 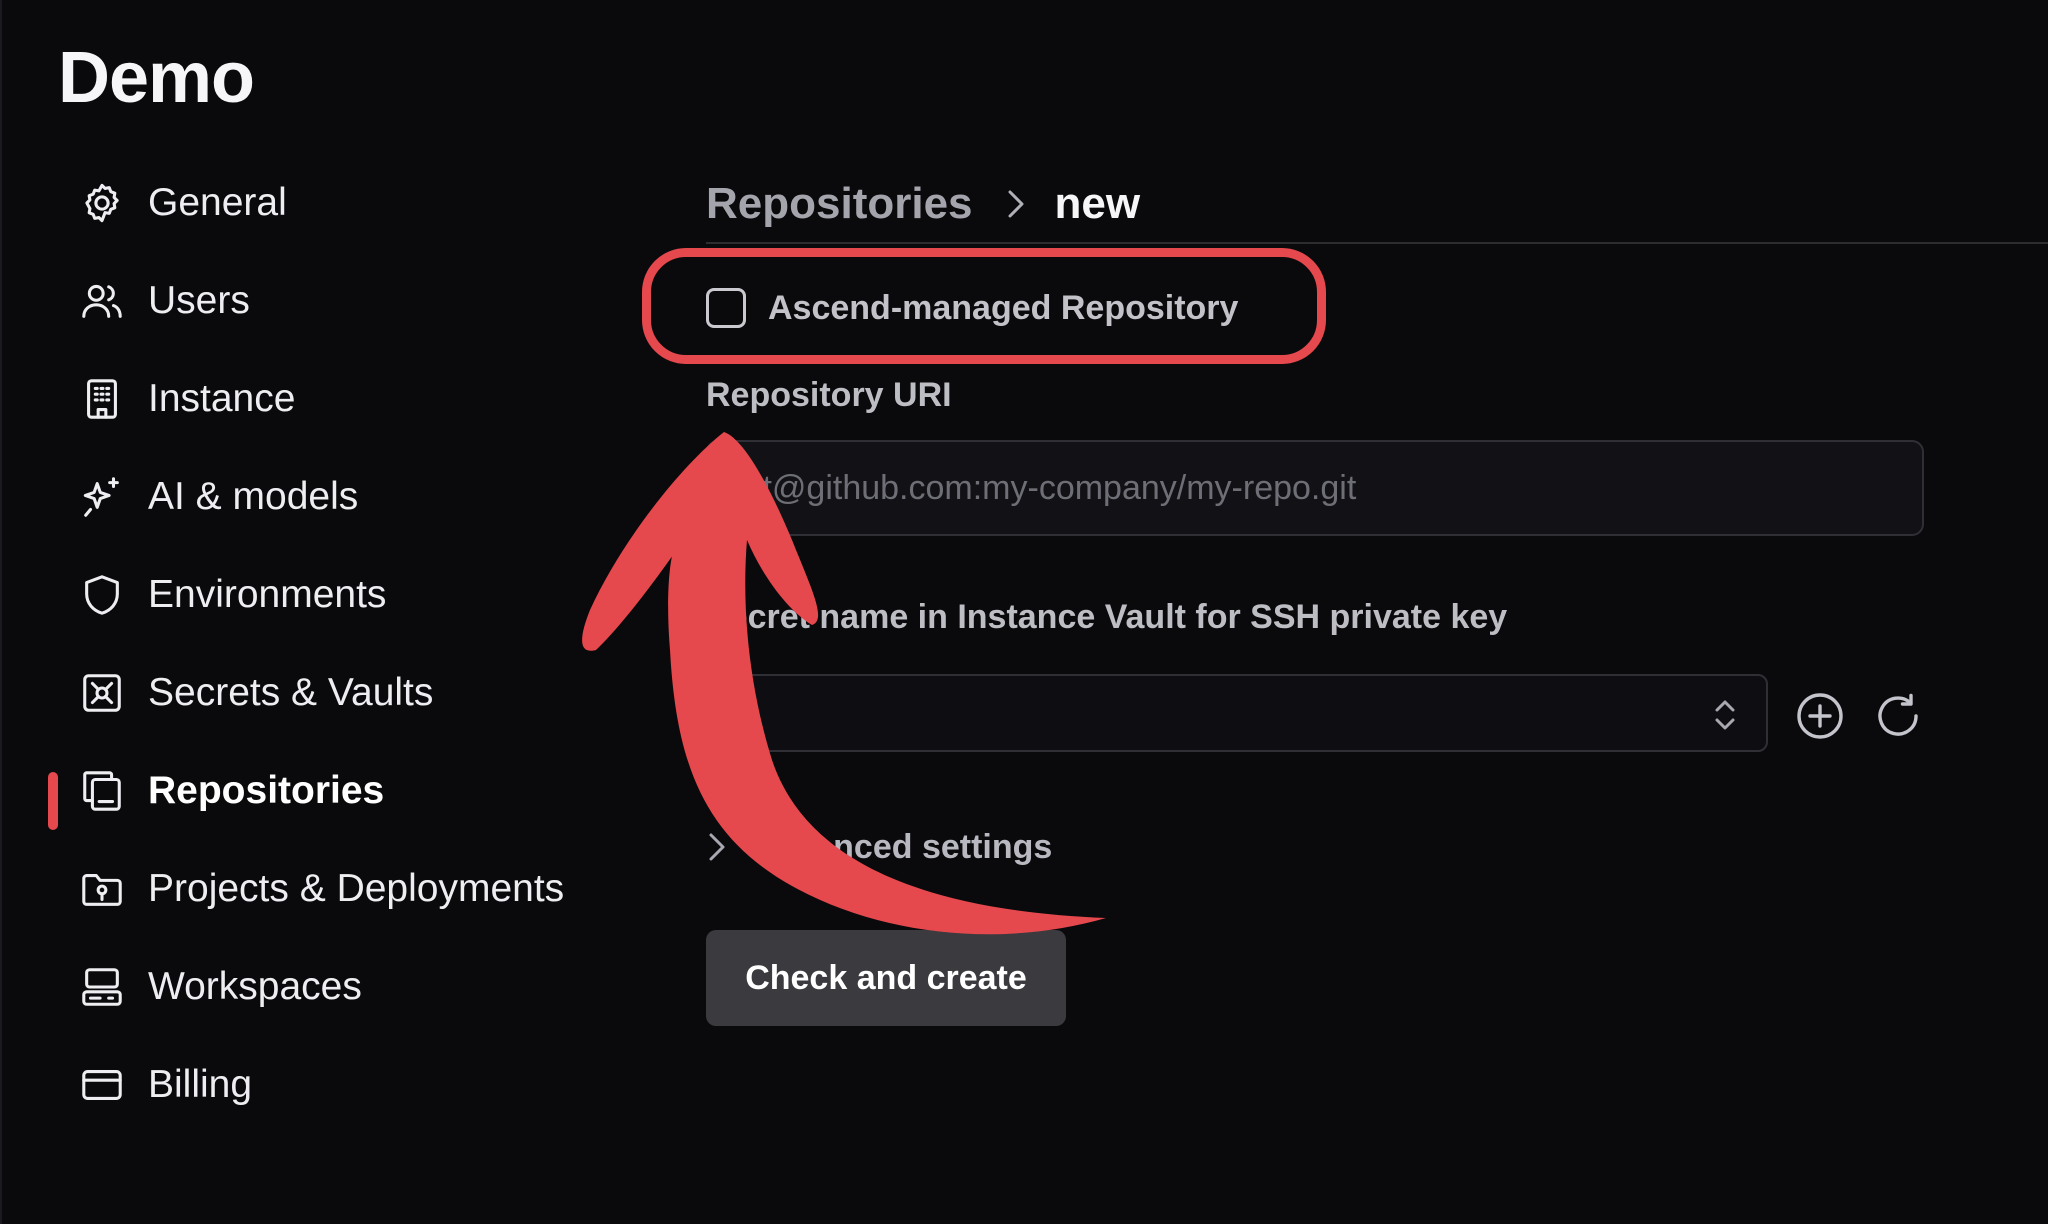 What do you see at coordinates (291, 692) in the screenshot?
I see `sidebar-item-label: Secrets & Vaults` at bounding box center [291, 692].